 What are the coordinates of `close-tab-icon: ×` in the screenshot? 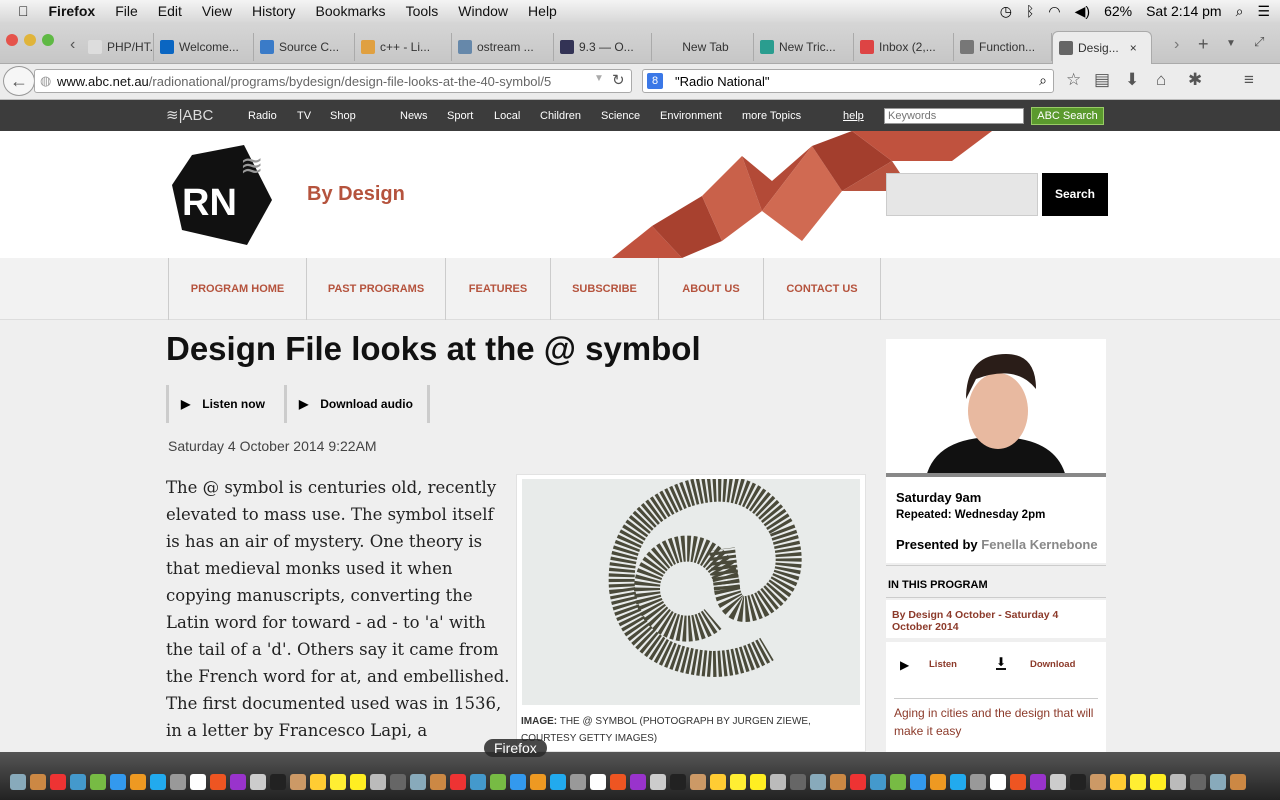 It's located at (1133, 48).